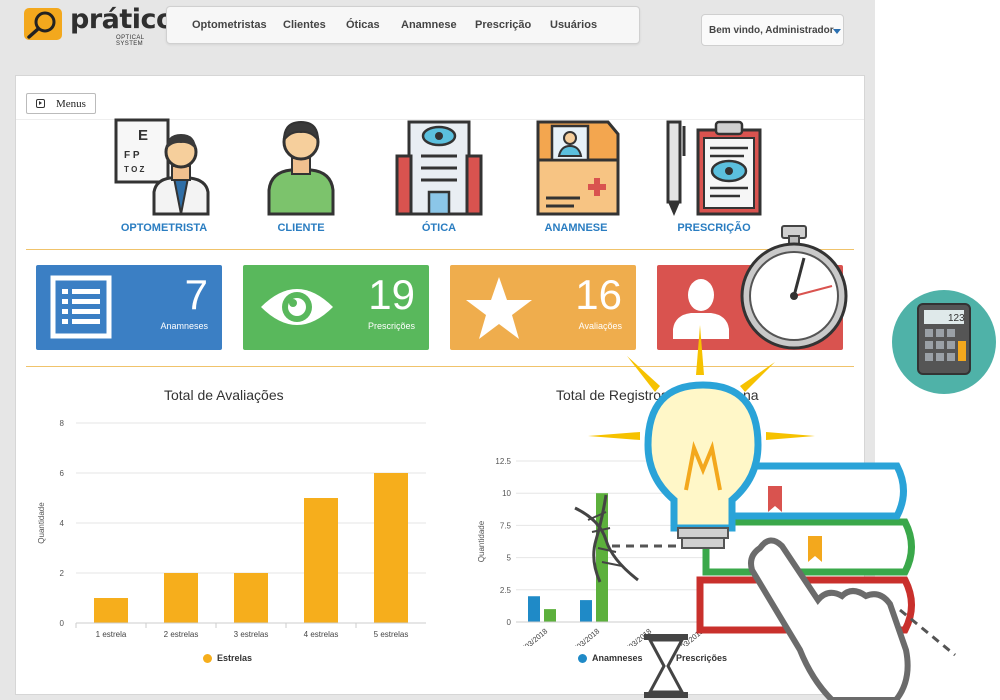  What do you see at coordinates (606, 538) in the screenshot?
I see `dna-helix-icon` at bounding box center [606, 538].